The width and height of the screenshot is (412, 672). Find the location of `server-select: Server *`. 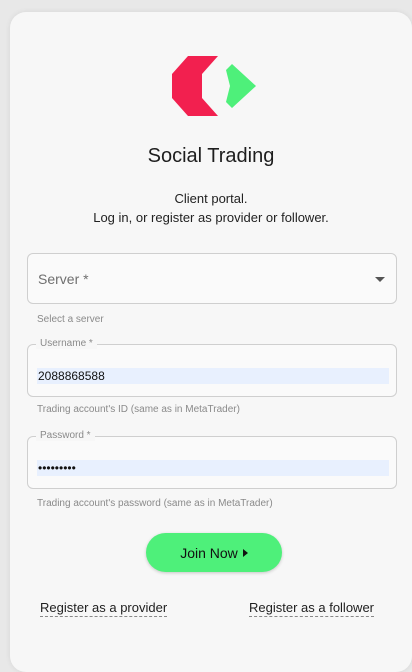

server-select: Server * is located at coordinates (212, 278).